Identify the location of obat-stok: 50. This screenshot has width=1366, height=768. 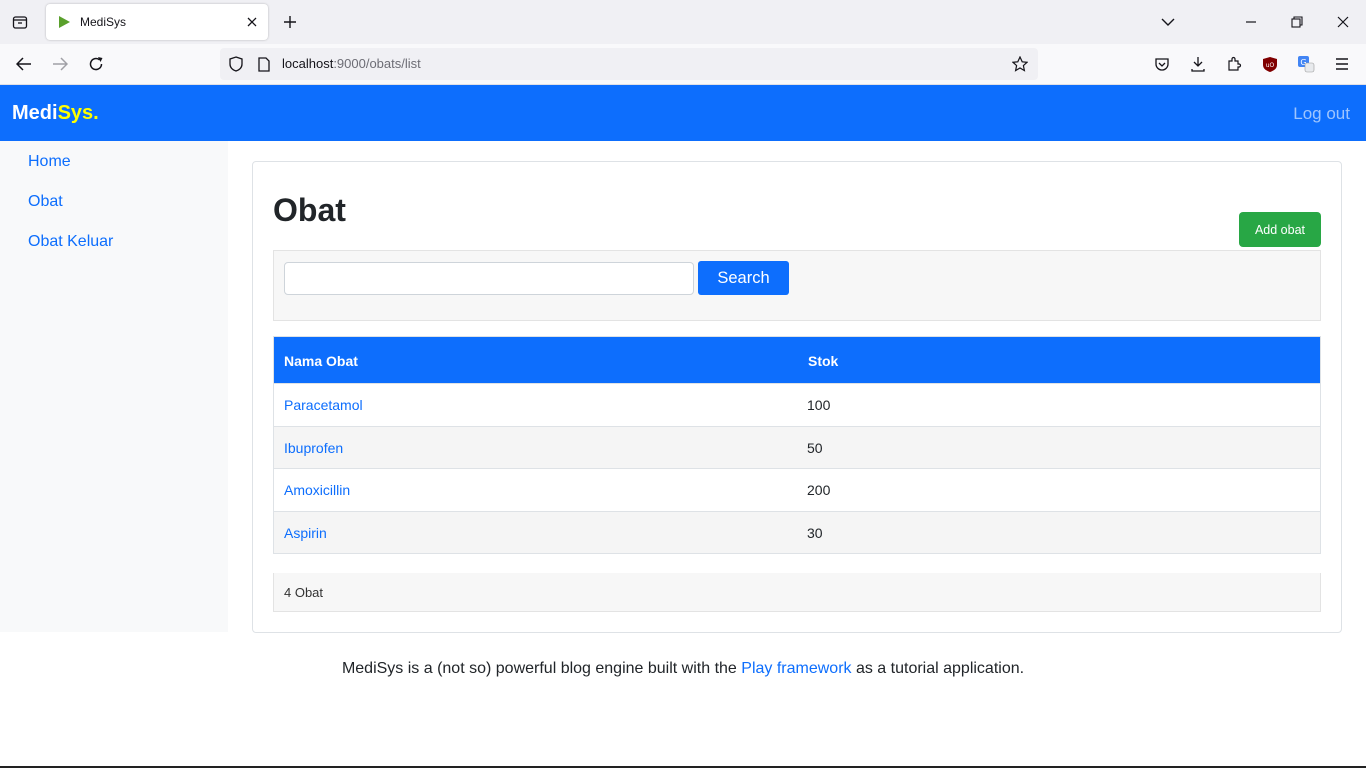
(815, 447).